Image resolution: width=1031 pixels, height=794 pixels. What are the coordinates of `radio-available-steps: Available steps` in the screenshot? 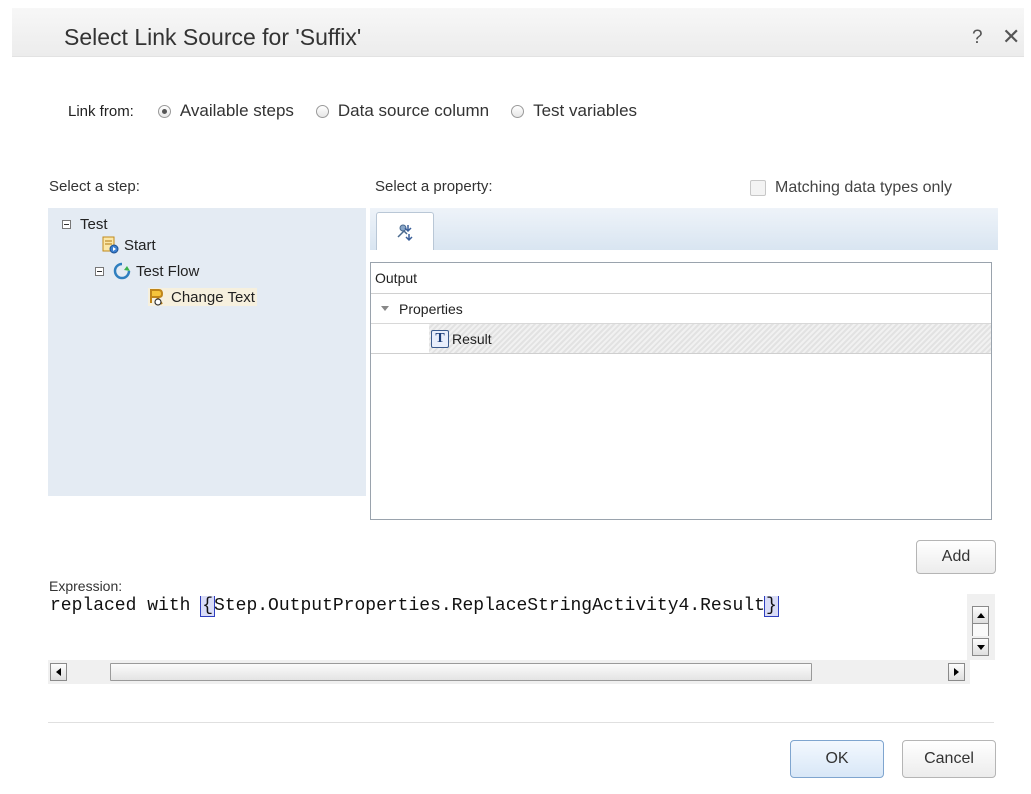 It's located at (225, 111).